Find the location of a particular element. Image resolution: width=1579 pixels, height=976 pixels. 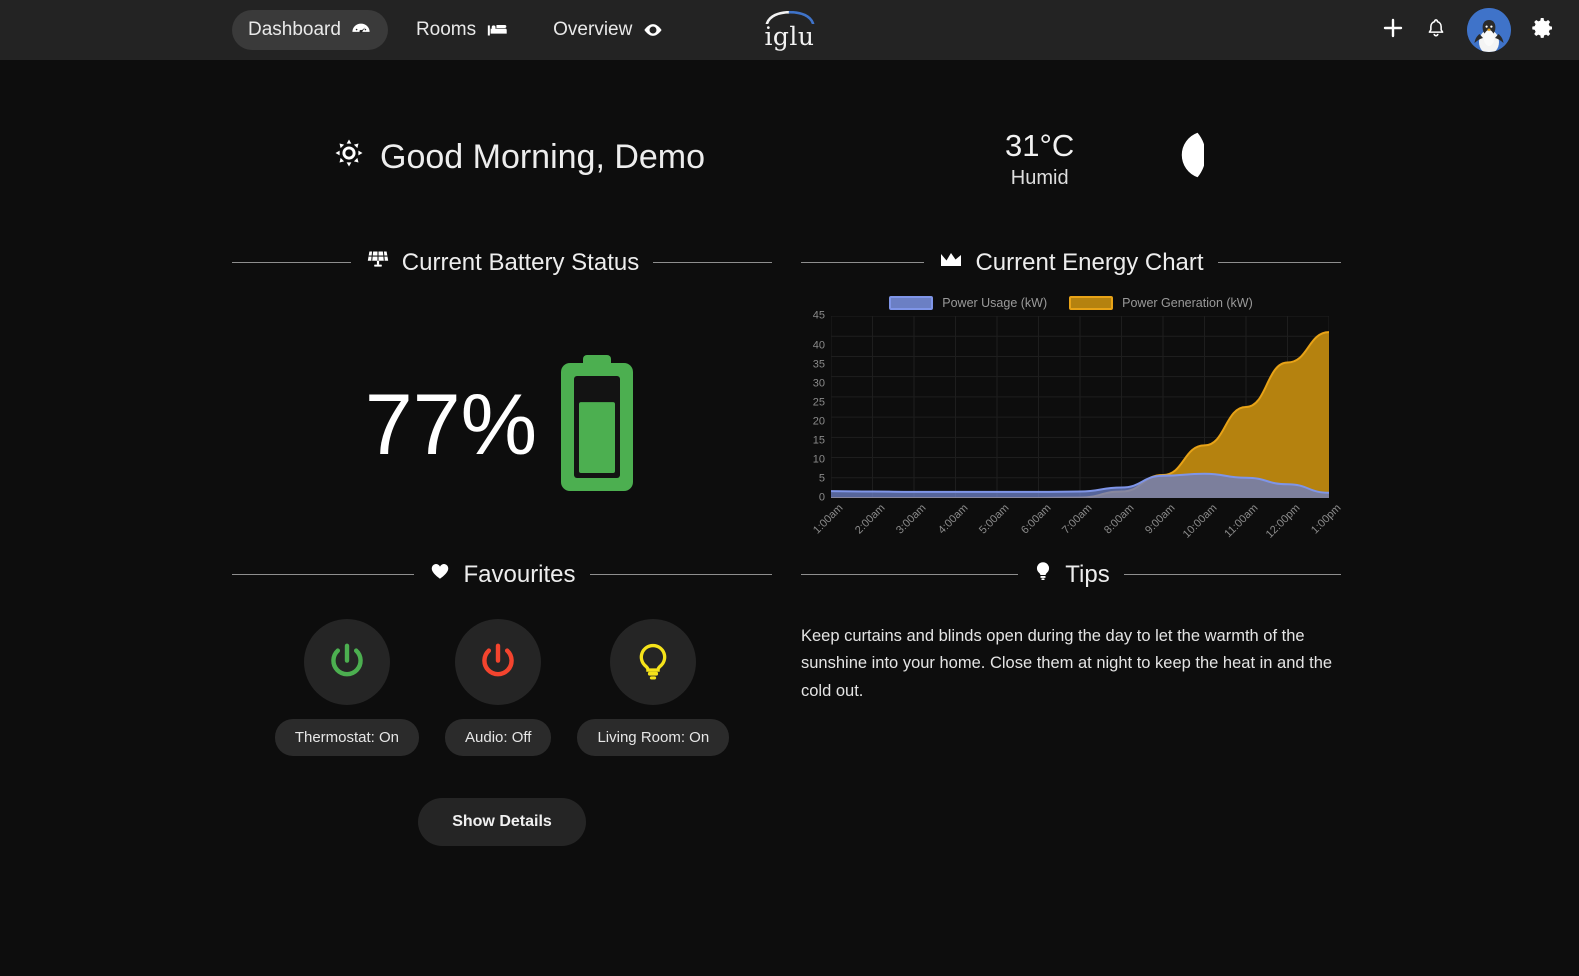

section-title: Current Battery Status is located at coordinates (502, 262).